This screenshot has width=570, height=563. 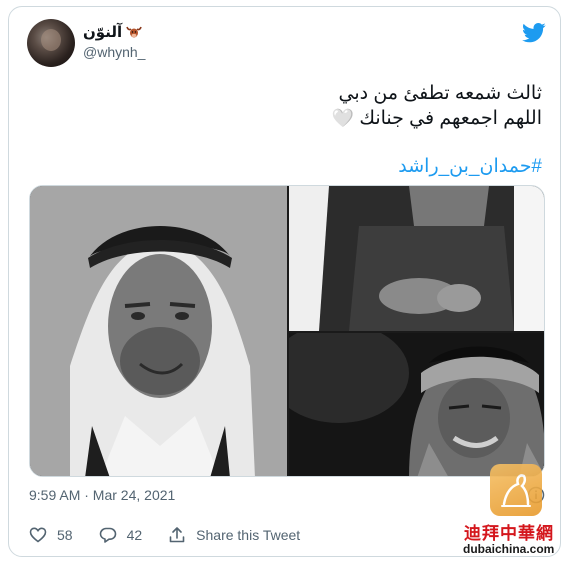 What do you see at coordinates (343, 118) in the screenshot?
I see `white-heart-icon: 🤍` at bounding box center [343, 118].